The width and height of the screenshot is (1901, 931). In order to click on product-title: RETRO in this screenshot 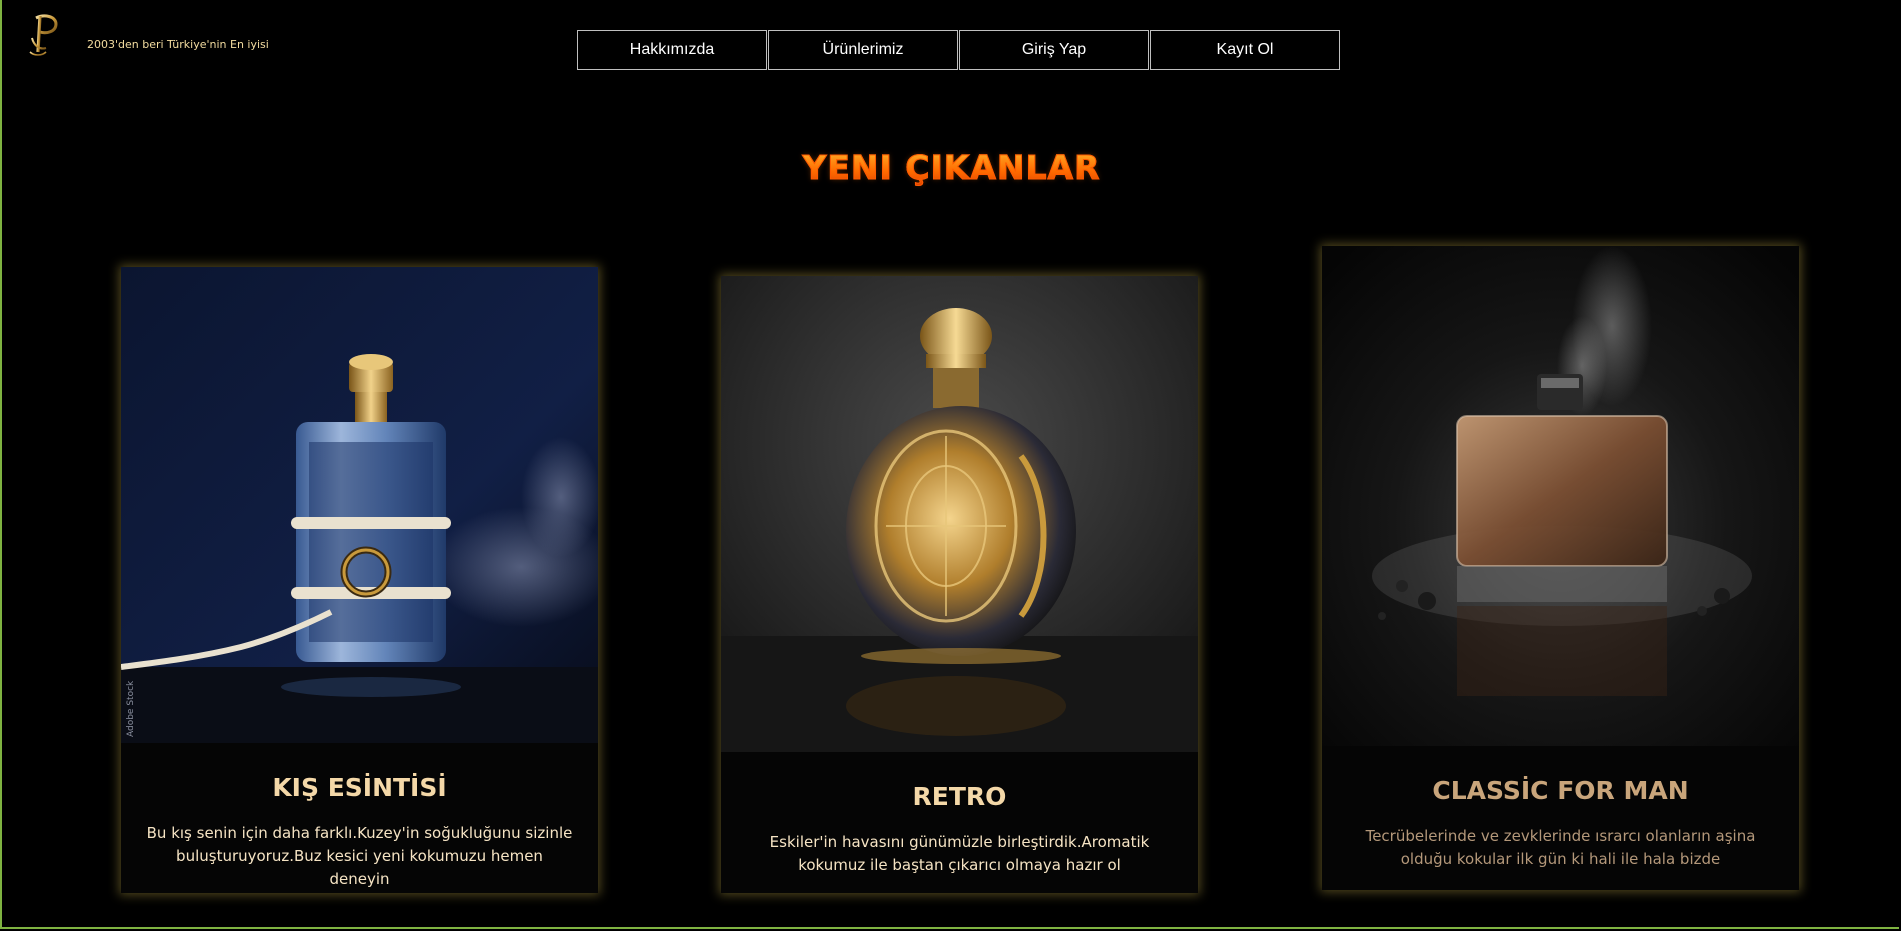, I will do `click(959, 796)`.